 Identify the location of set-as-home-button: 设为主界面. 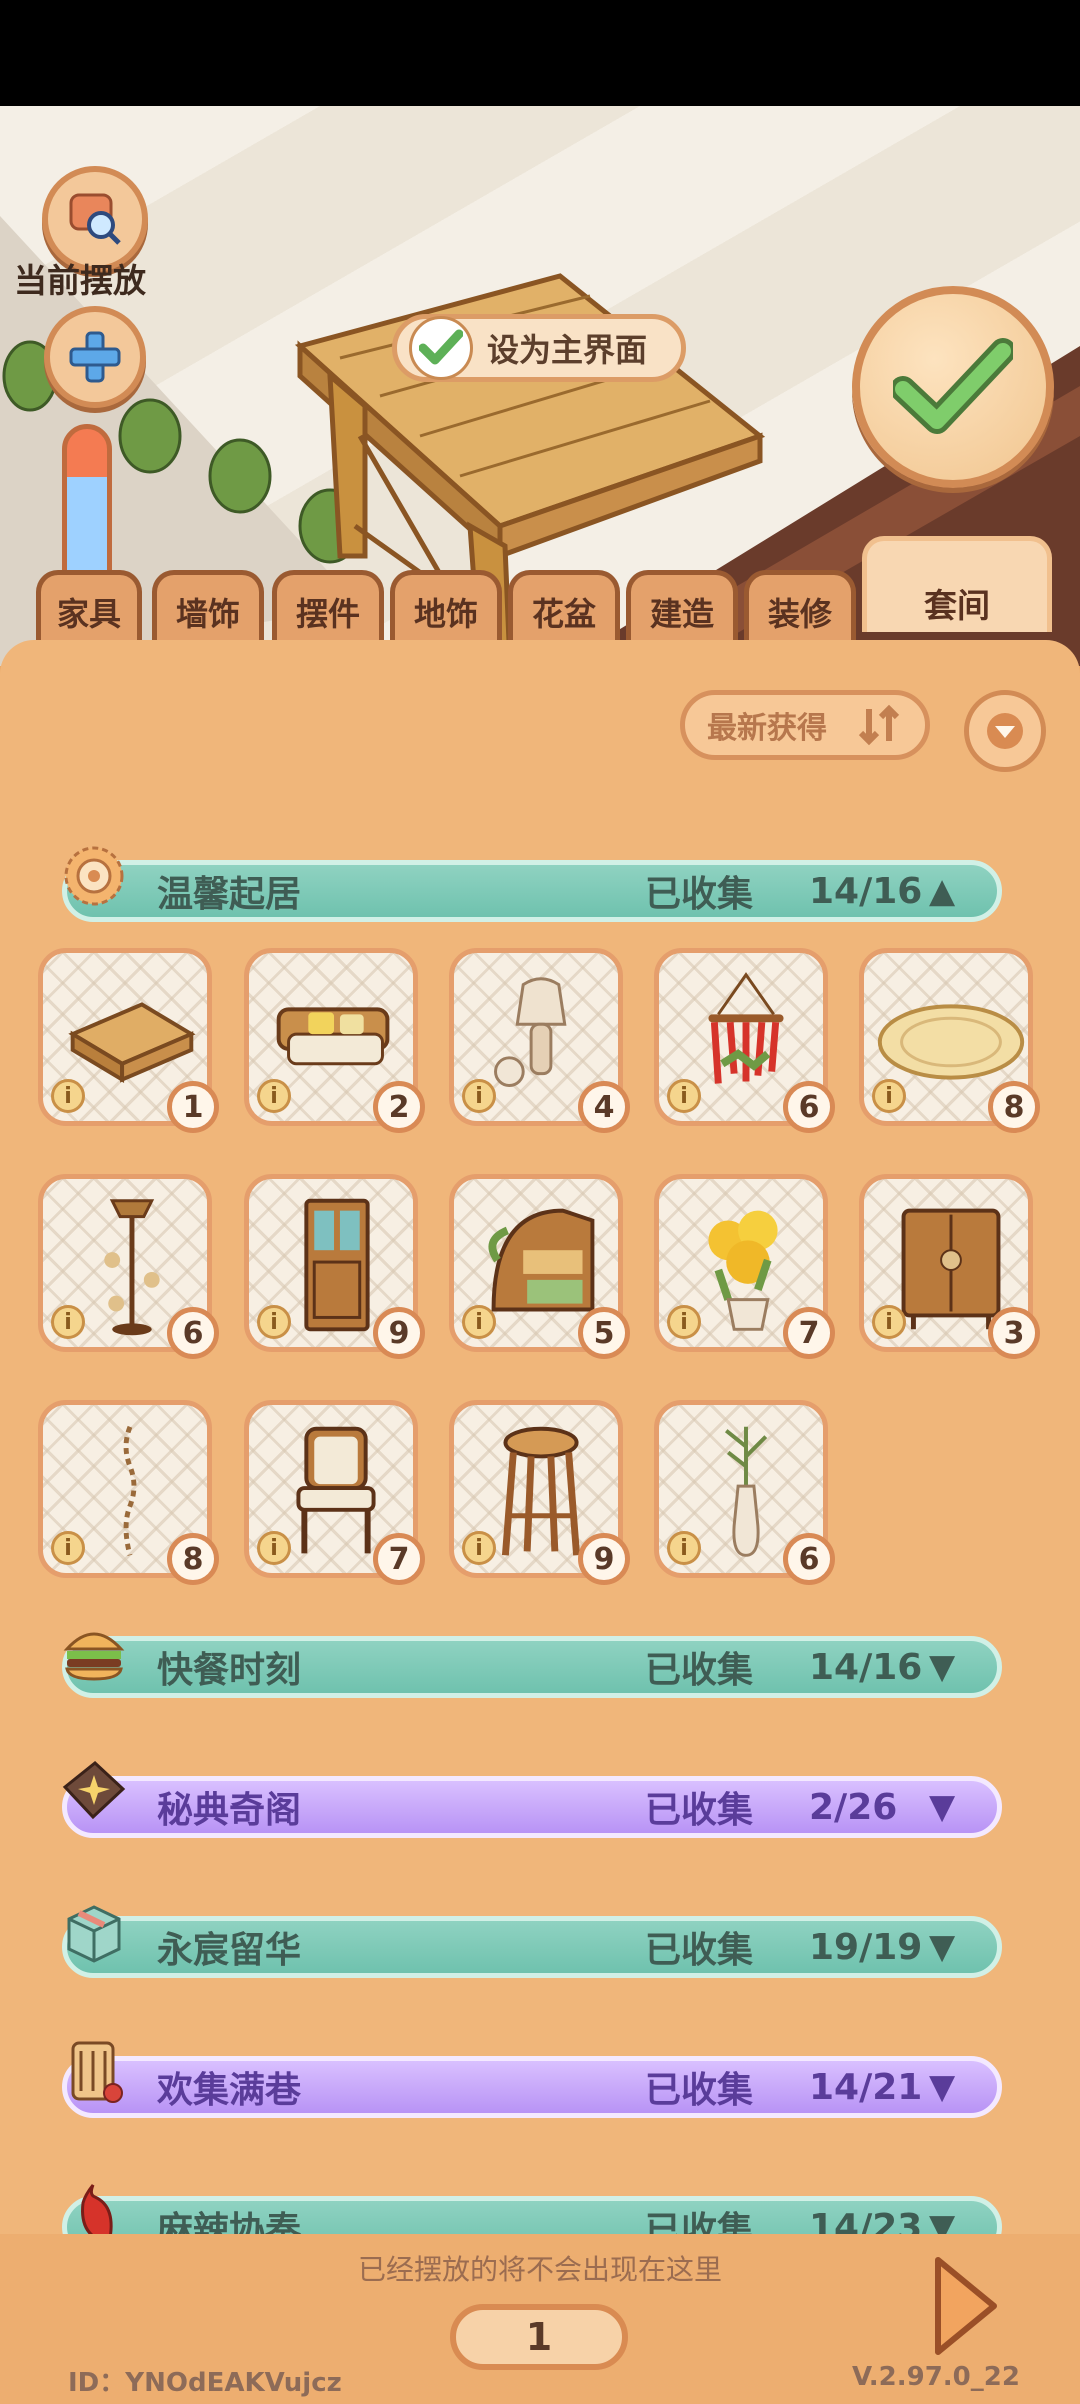
(539, 348).